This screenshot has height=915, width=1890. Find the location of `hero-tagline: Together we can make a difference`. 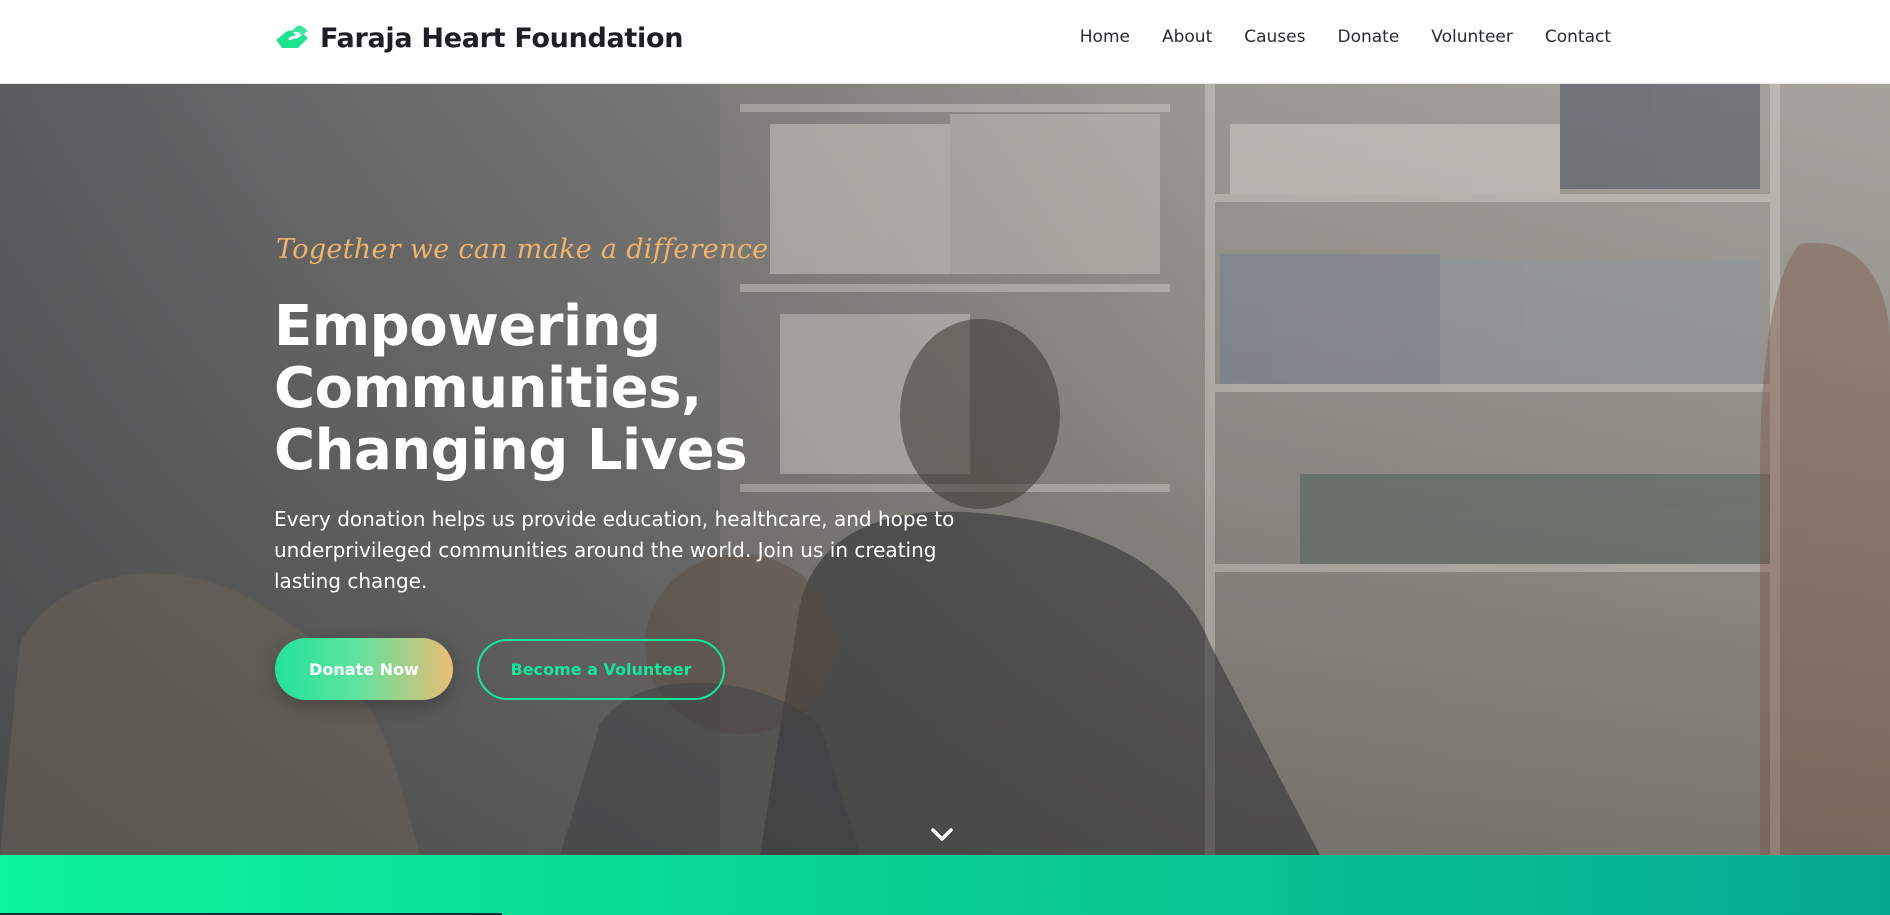

hero-tagline: Together we can make a difference is located at coordinates (522, 249).